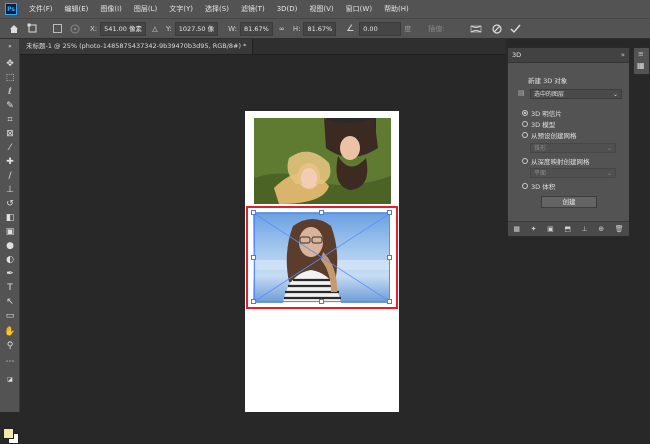 The height and width of the screenshot is (444, 650). Describe the element at coordinates (525, 124) in the screenshot. I see `radio-3d-model` at that location.